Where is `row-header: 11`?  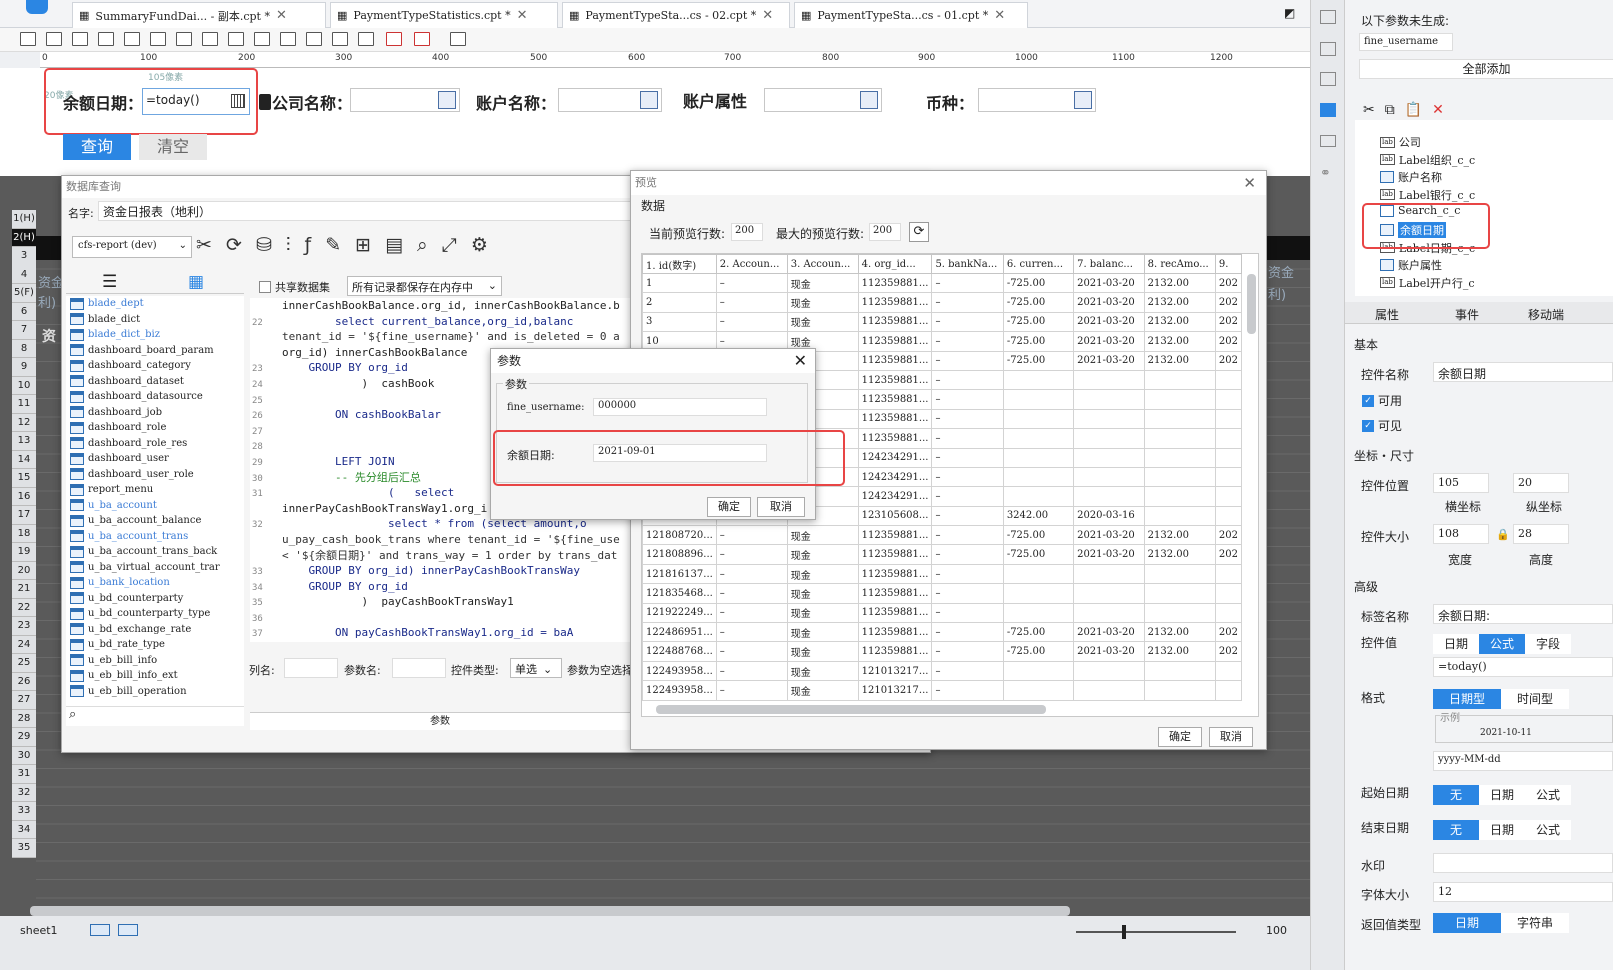 row-header: 11 is located at coordinates (24, 404).